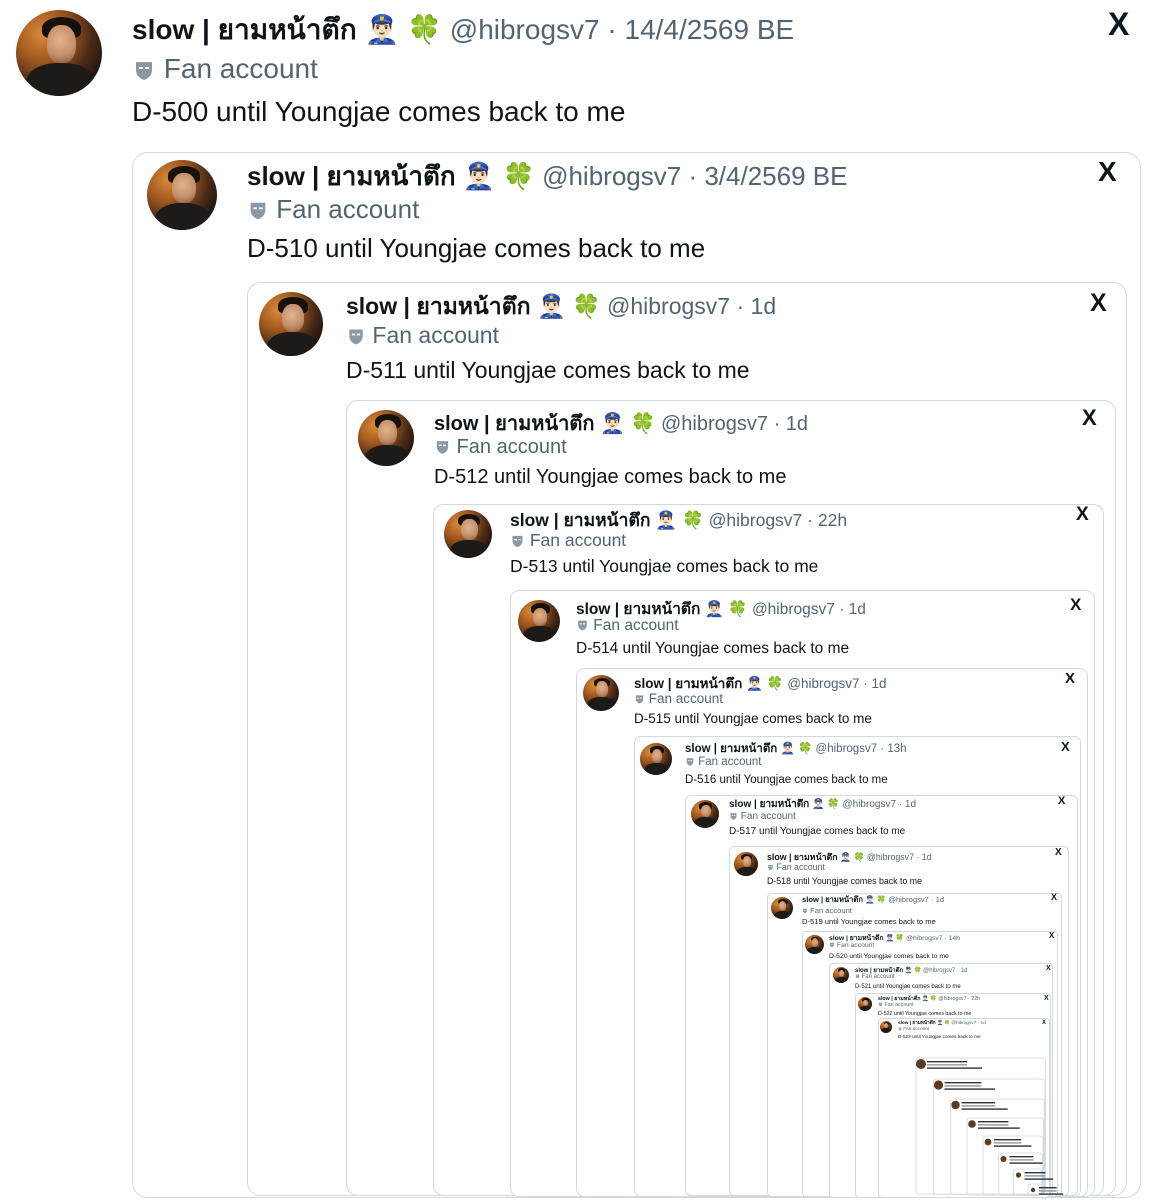  I want to click on tweet-text: D-516 until Youngjae comes back to me, so click(786, 780).